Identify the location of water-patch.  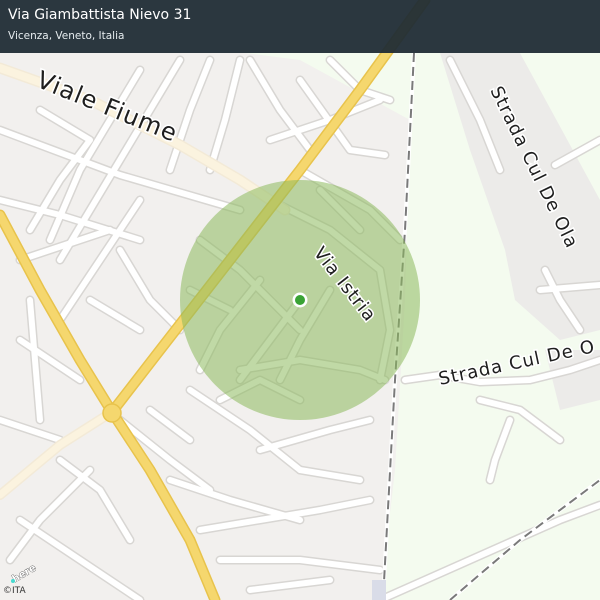
(379, 590).